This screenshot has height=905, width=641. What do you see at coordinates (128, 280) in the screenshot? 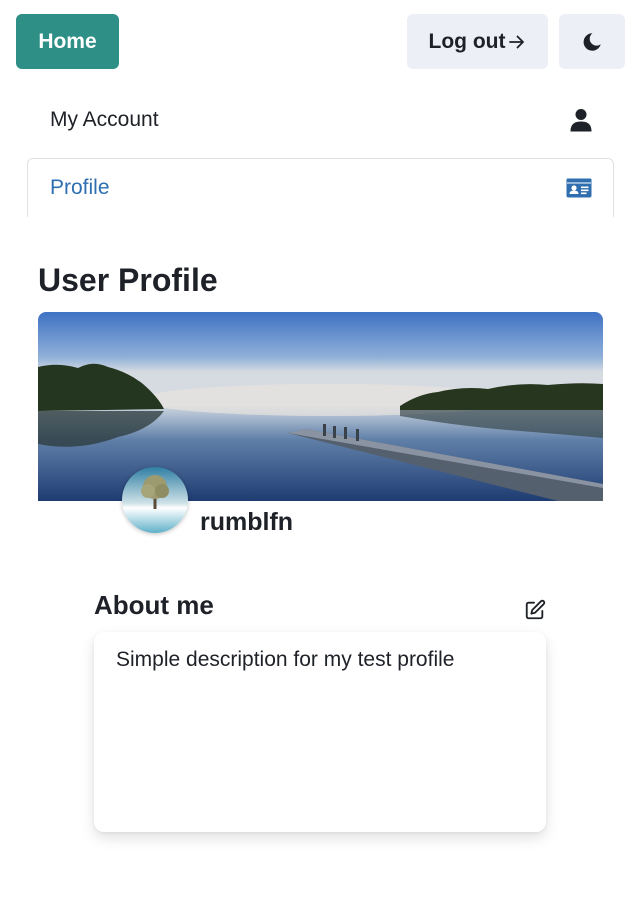
I see `page-title: User Profile` at bounding box center [128, 280].